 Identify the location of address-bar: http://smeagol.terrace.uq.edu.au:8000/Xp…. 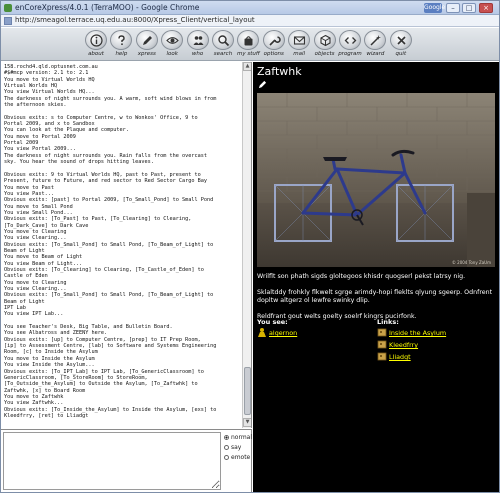
(250, 21).